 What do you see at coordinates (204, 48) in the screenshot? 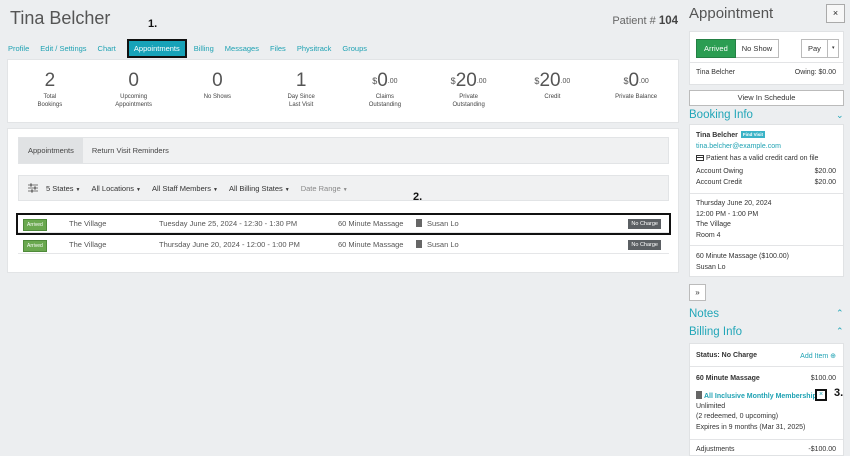
I see `tab-billing: Billing` at bounding box center [204, 48].